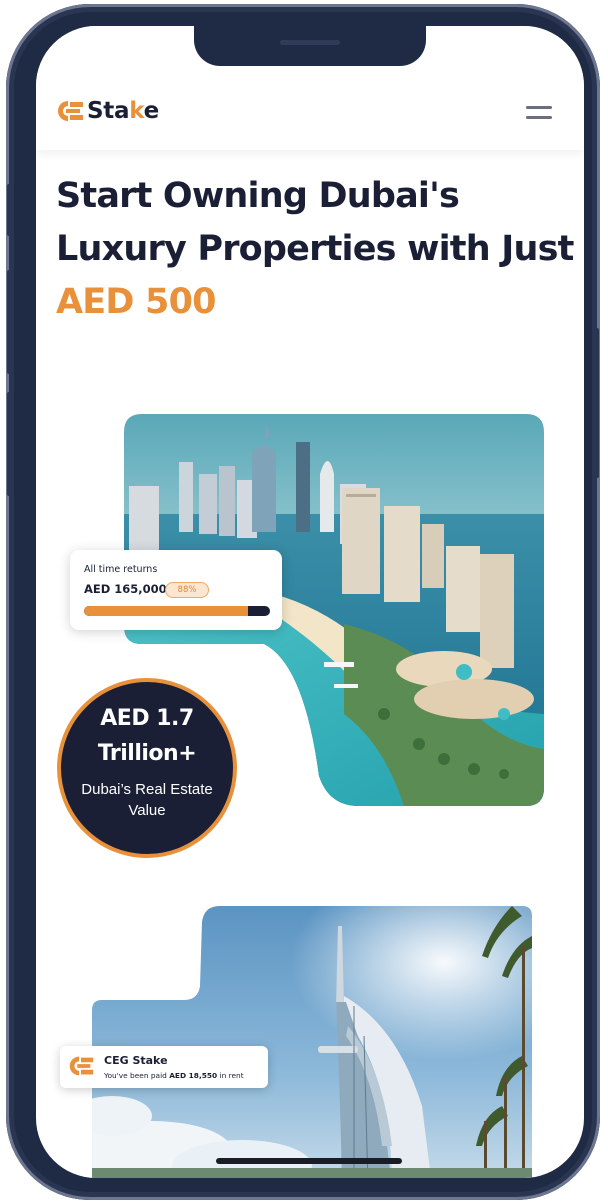  Describe the element at coordinates (125, 589) in the screenshot. I see `returns-amount: AED 165,000` at that location.